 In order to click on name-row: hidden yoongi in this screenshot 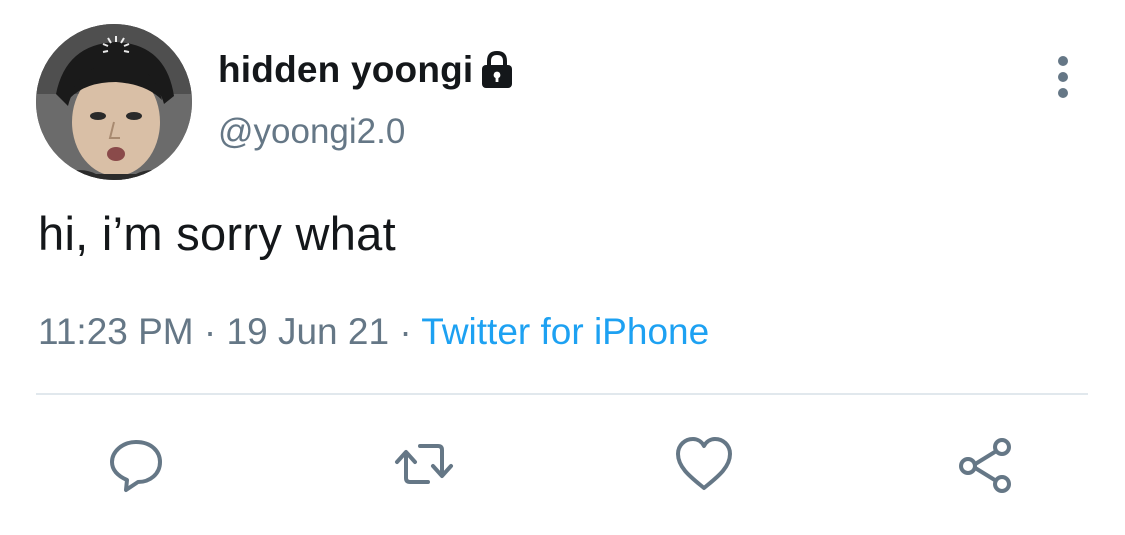, I will do `click(366, 70)`.